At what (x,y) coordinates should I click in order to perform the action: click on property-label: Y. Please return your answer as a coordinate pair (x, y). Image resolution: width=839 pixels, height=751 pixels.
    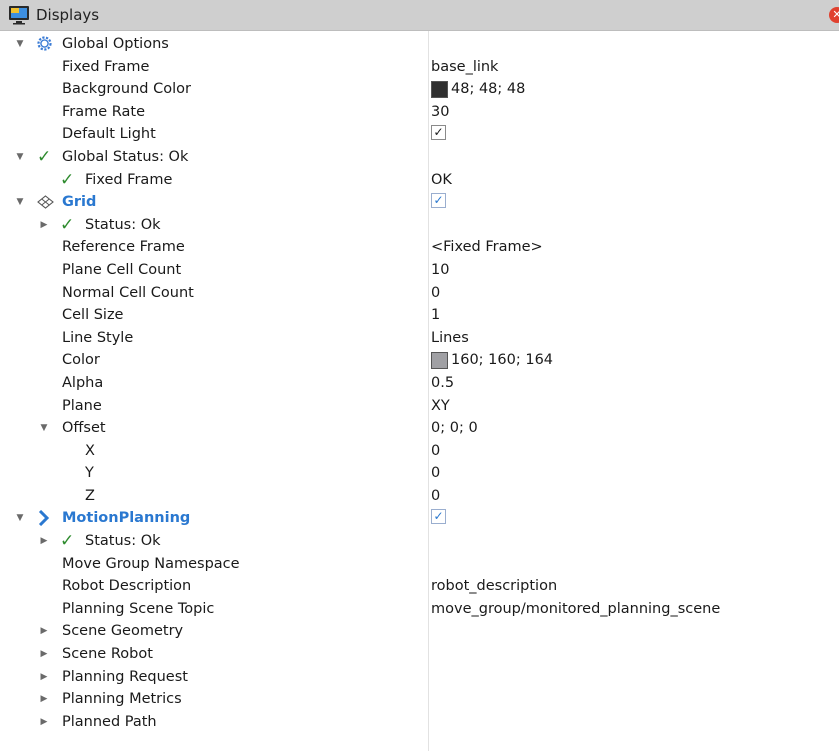
    Looking at the image, I should click on (89, 473).